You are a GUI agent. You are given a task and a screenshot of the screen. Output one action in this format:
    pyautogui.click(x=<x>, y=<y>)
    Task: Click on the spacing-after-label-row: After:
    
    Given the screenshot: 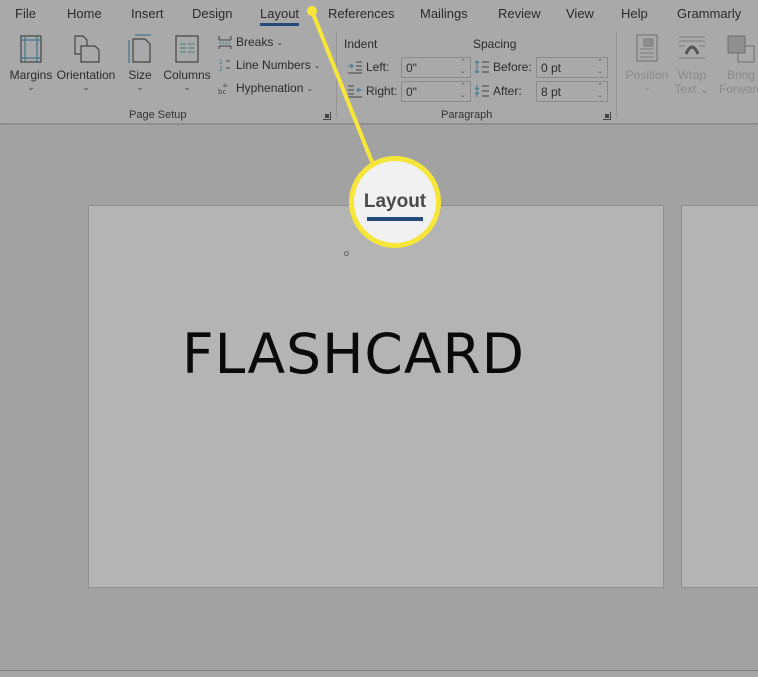 What is the action you would take?
    pyautogui.click(x=498, y=91)
    